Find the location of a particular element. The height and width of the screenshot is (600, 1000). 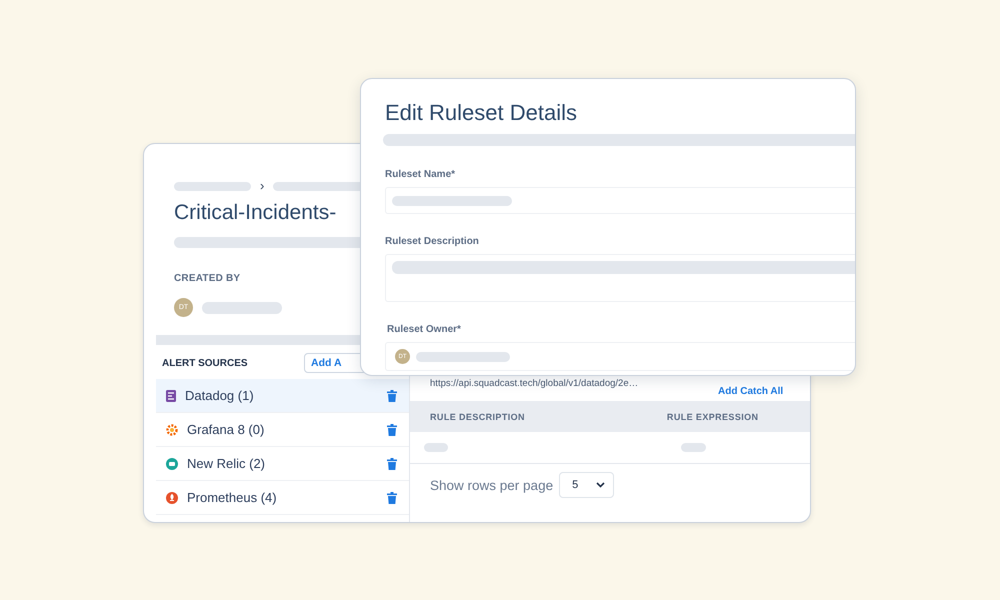

alert-source-item: Grafana 8 (0) is located at coordinates (283, 430).